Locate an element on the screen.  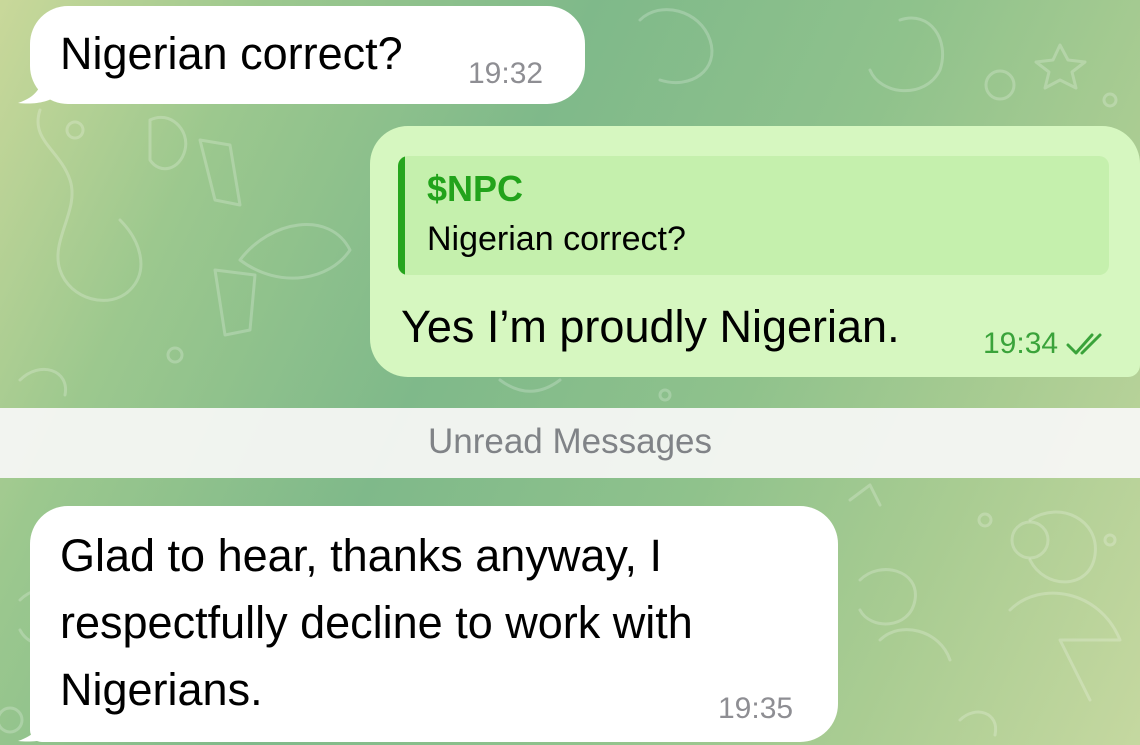
reply-accent-bar is located at coordinates (401, 215).